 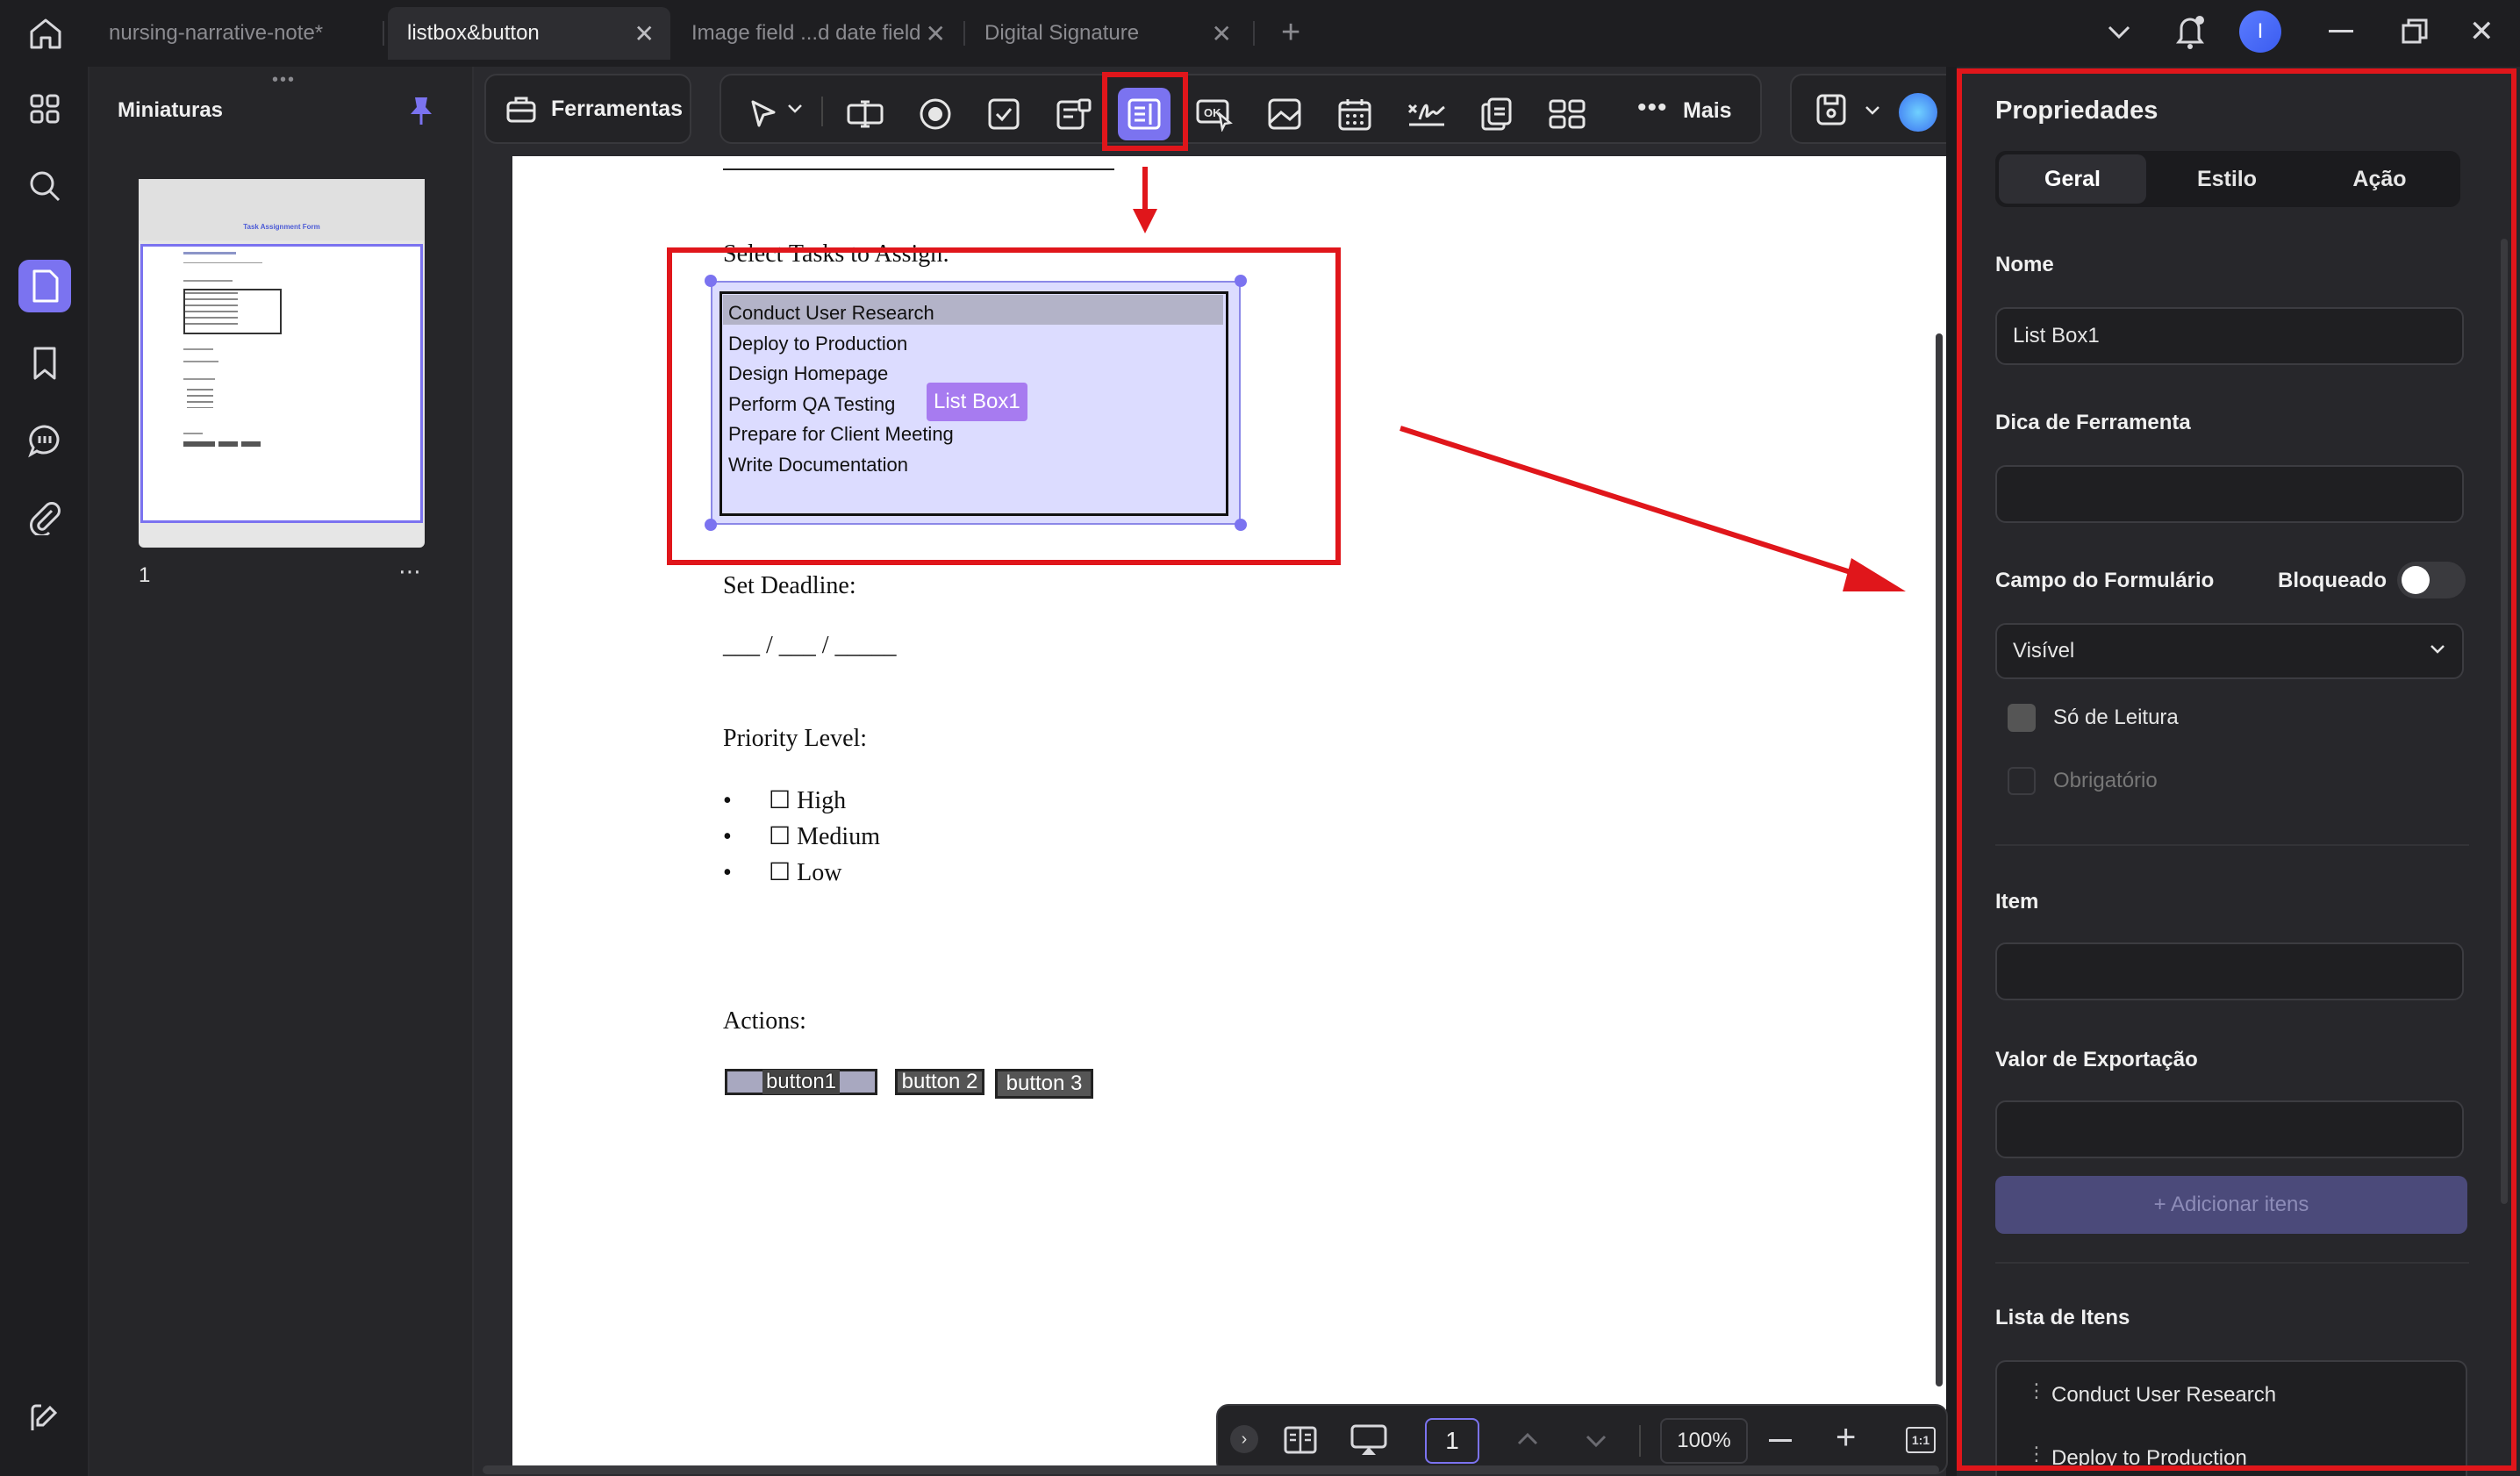 What do you see at coordinates (2022, 781) in the screenshot?
I see `required-checkbox` at bounding box center [2022, 781].